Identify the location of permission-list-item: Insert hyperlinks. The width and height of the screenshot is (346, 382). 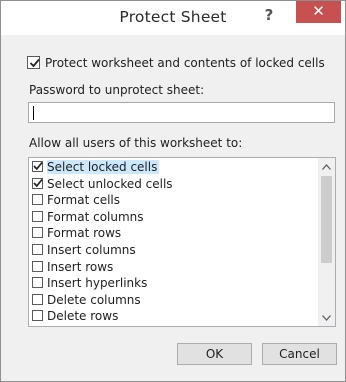
(172, 283).